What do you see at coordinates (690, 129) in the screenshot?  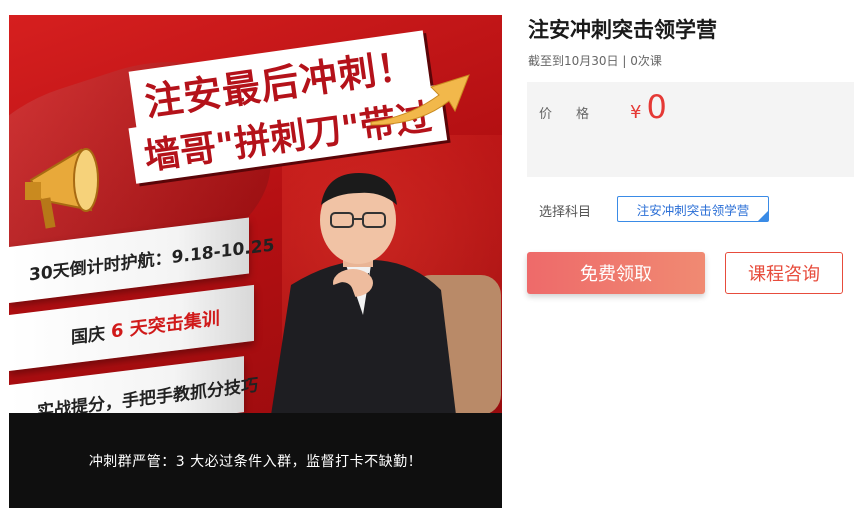 I see `price-box: 价格 ¥ 0` at bounding box center [690, 129].